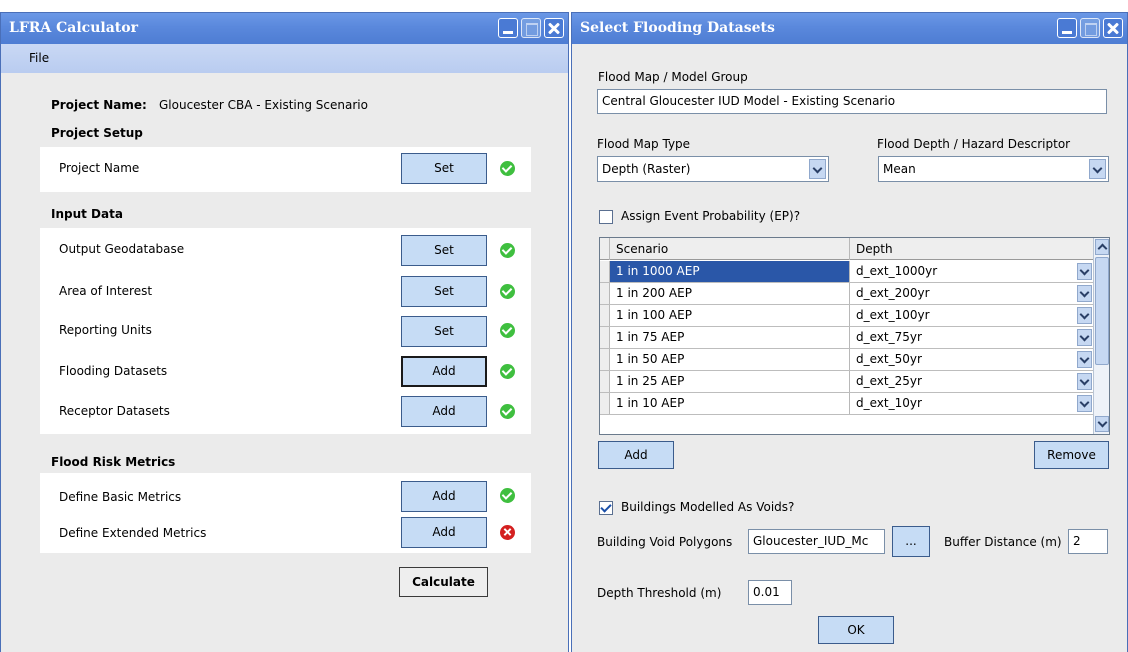  Describe the element at coordinates (444, 250) in the screenshot. I see `set-output-geodatabase-button: Set` at that location.